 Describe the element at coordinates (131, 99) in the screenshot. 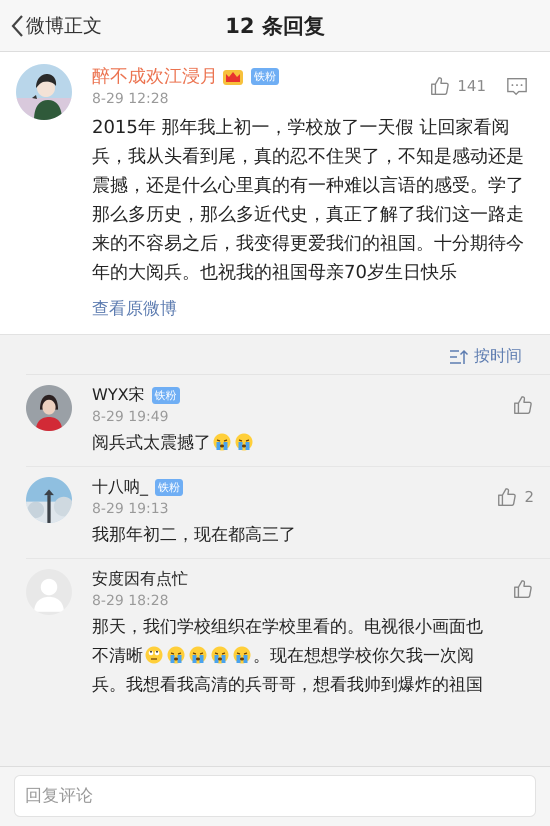

I see `timestamp: 8-29 12:28` at that location.